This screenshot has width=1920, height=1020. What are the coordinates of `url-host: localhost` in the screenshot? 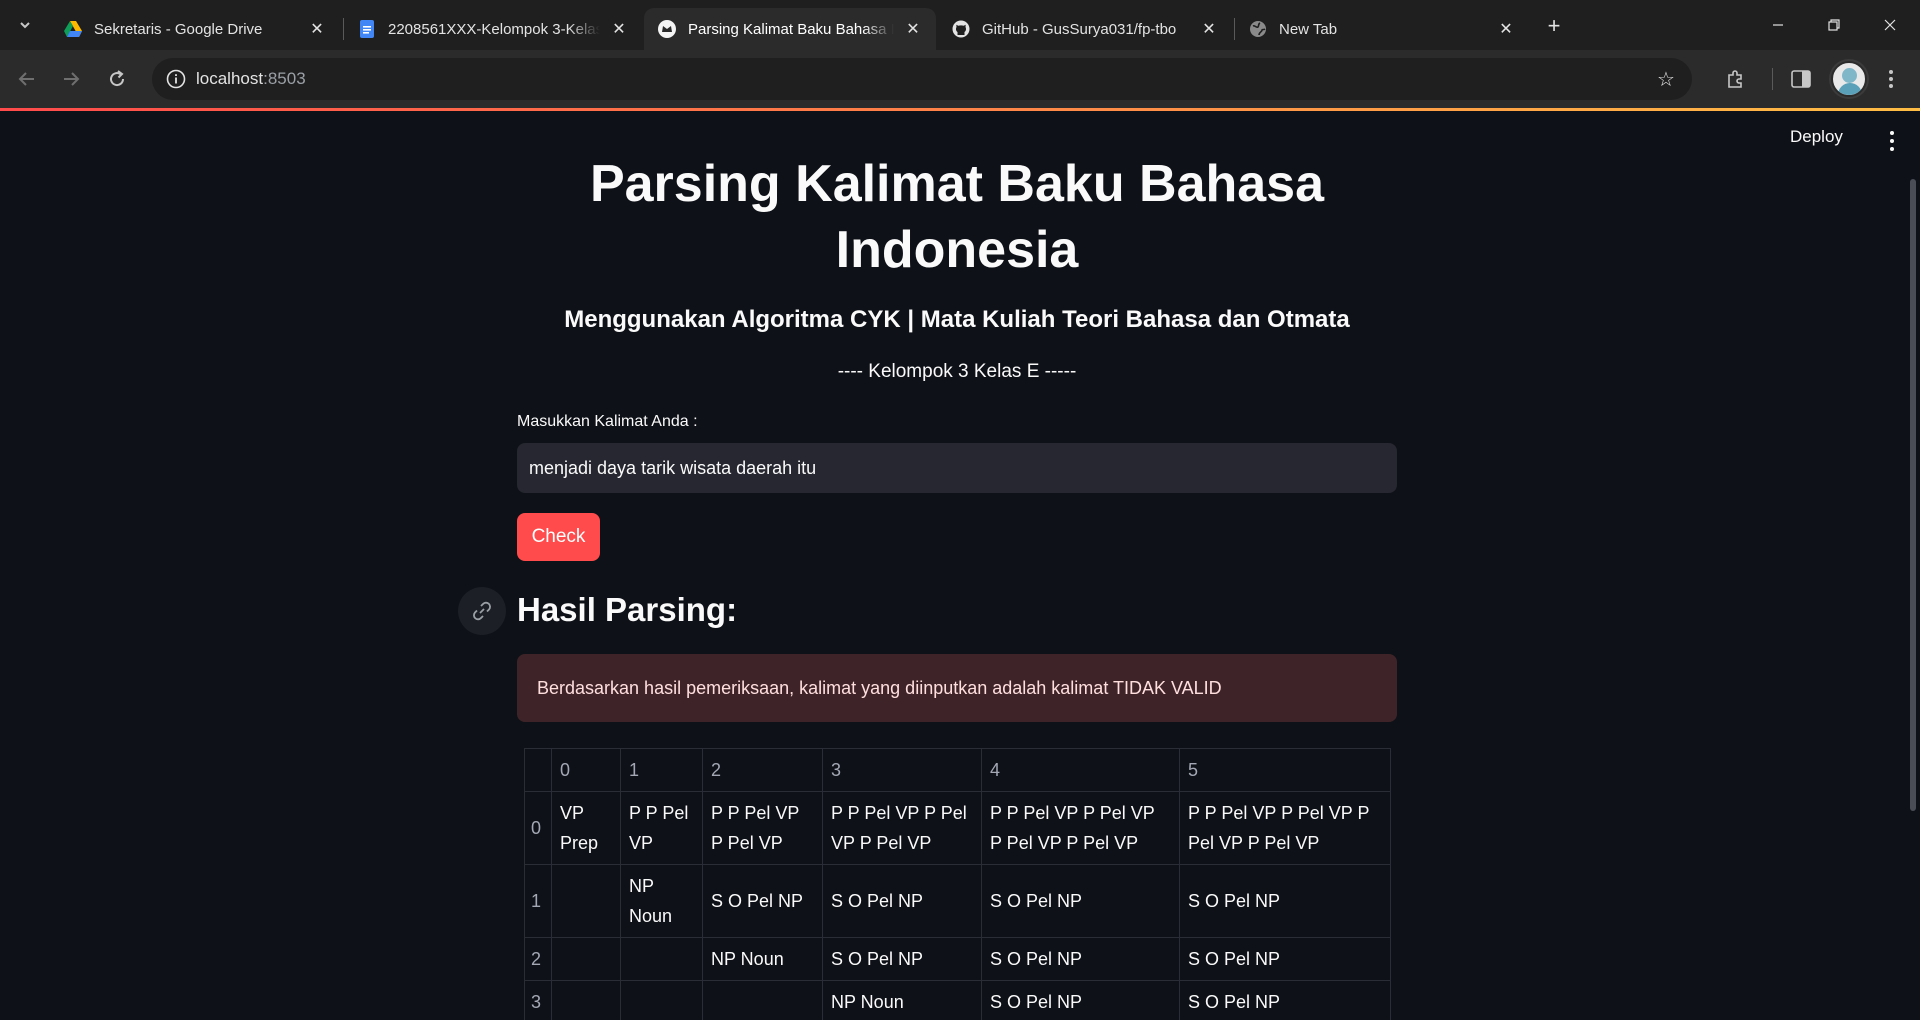 It's located at (230, 78).